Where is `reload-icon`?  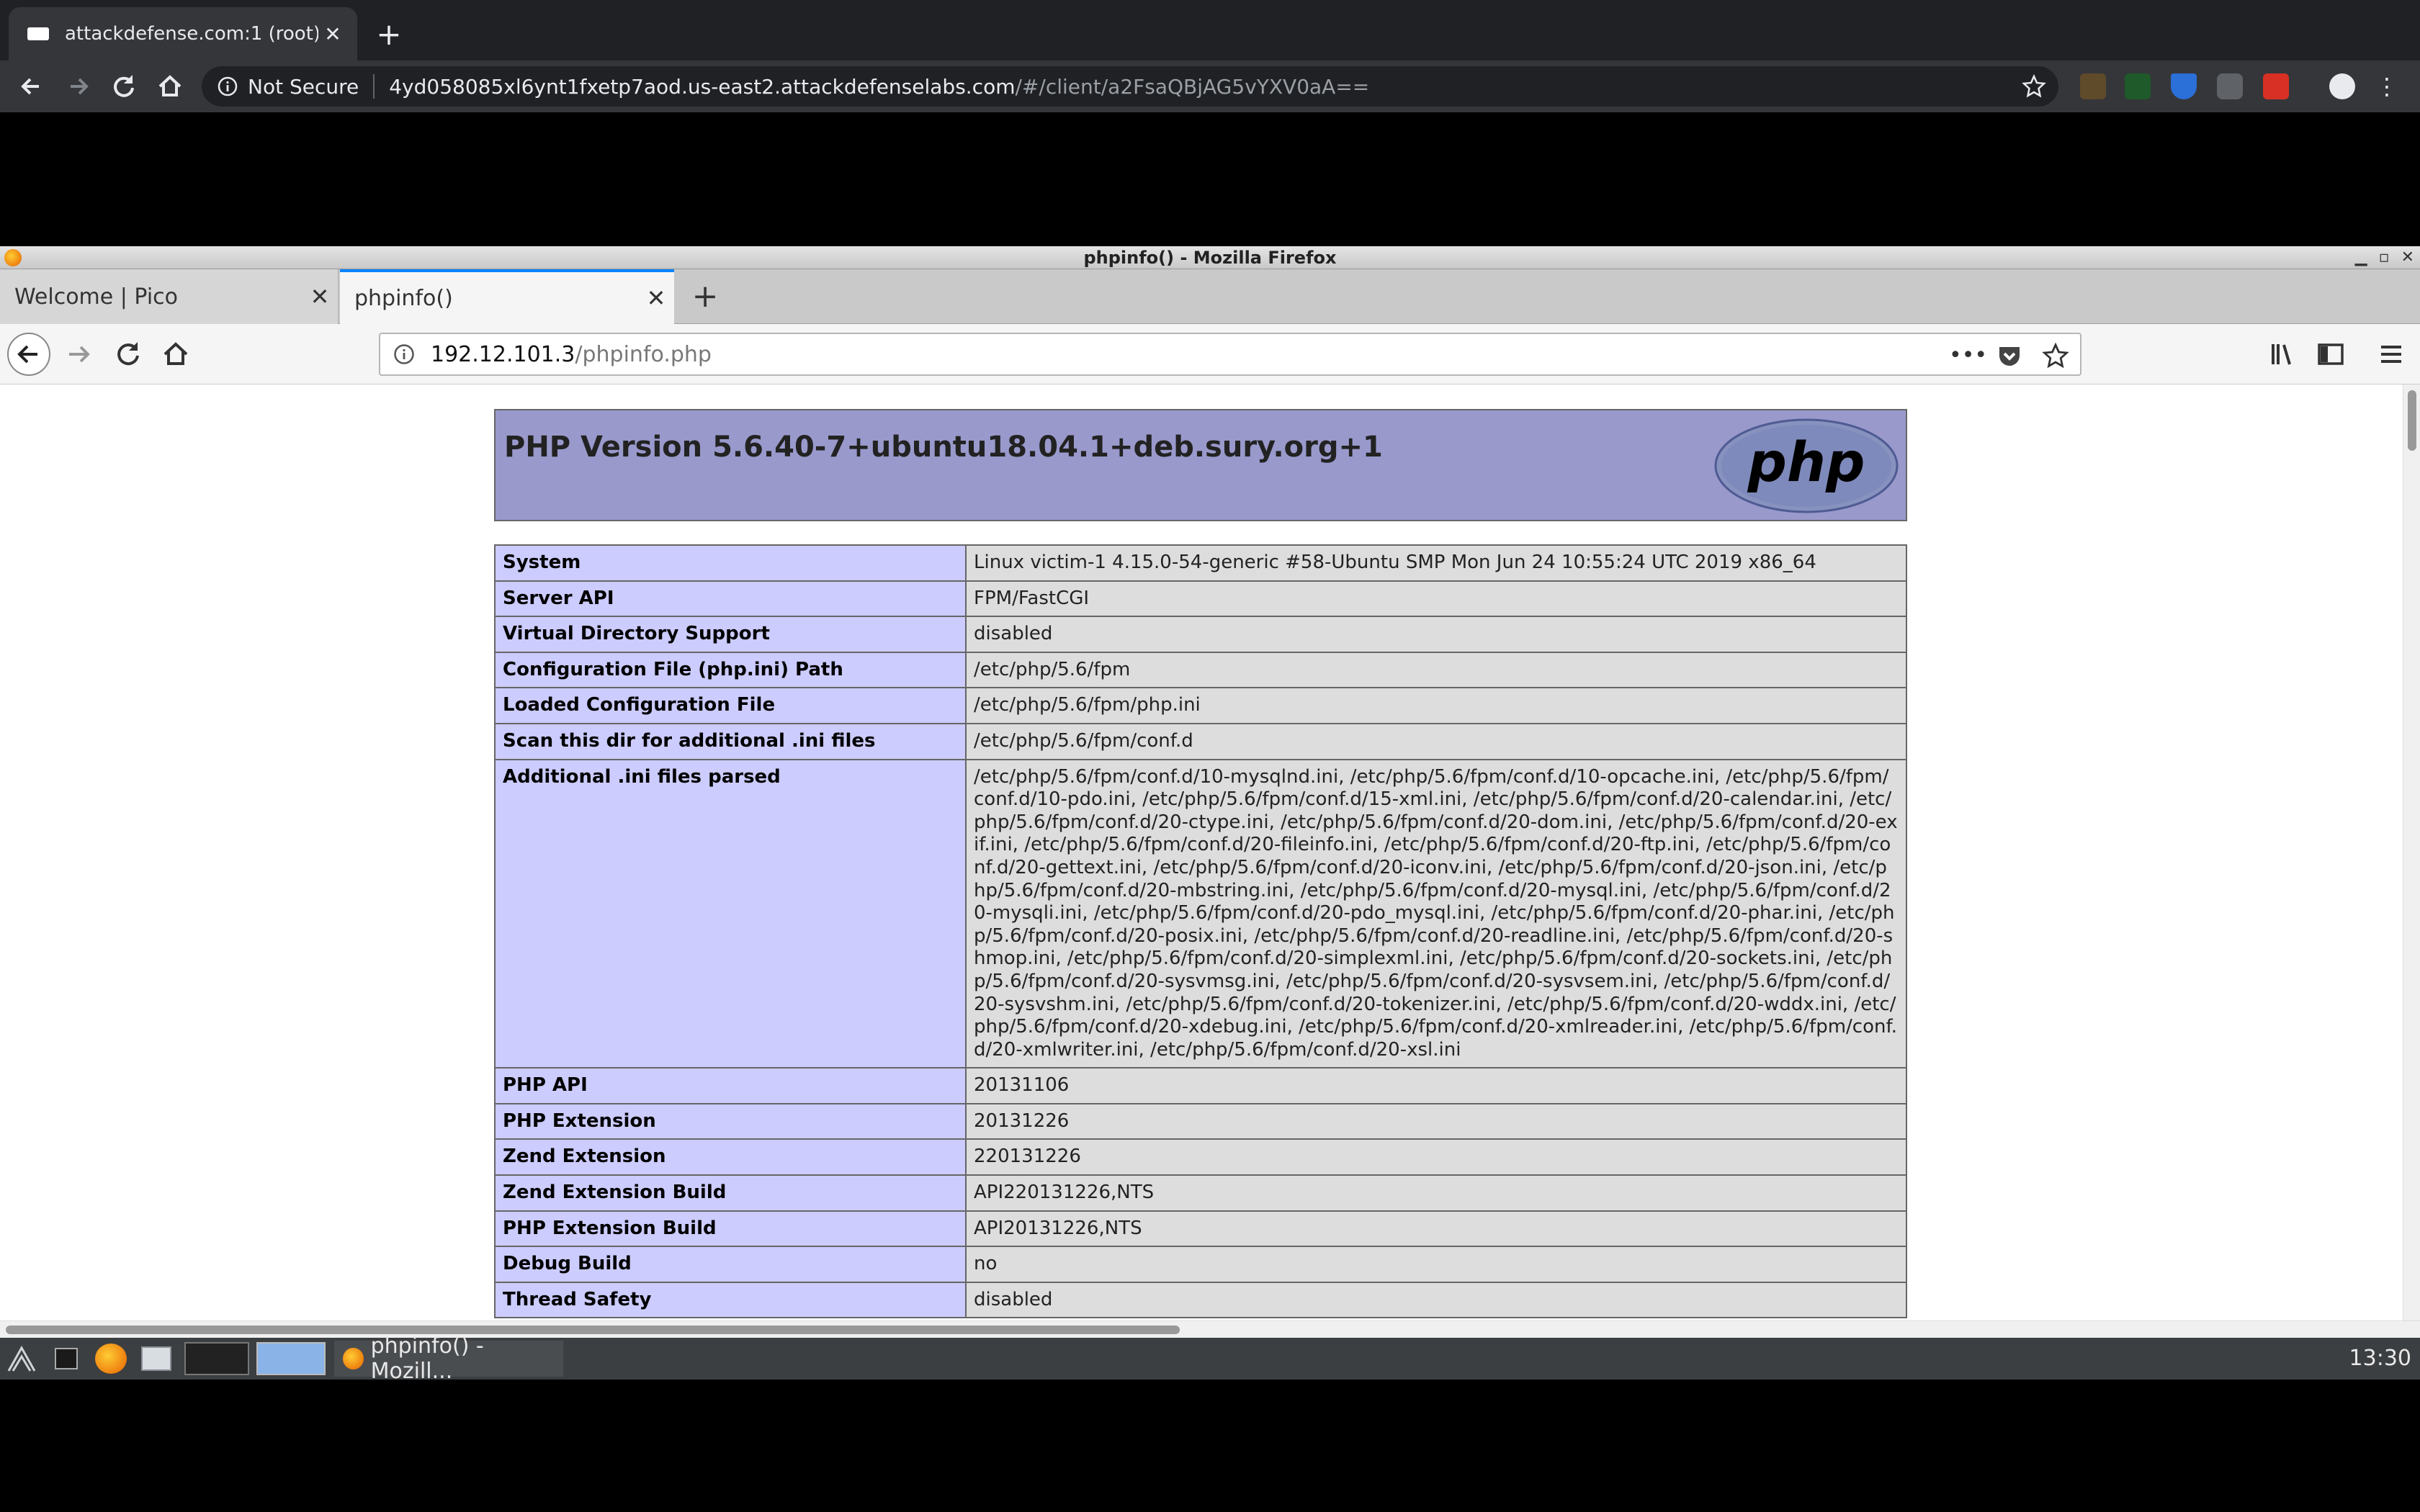 reload-icon is located at coordinates (128, 354).